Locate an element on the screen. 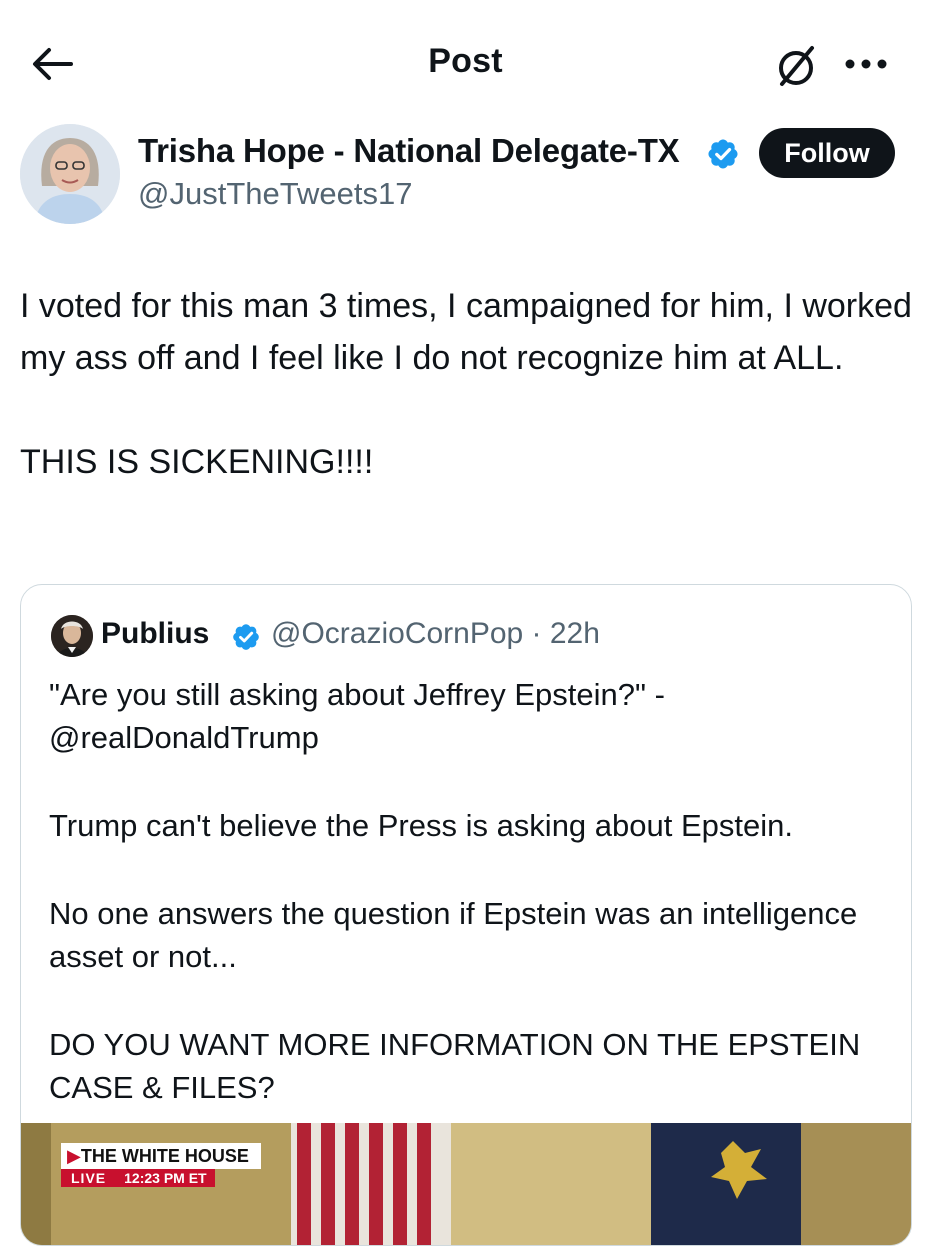 Image resolution: width=931 pixels, height=1246 pixels. follow-button: Follow is located at coordinates (827, 153).